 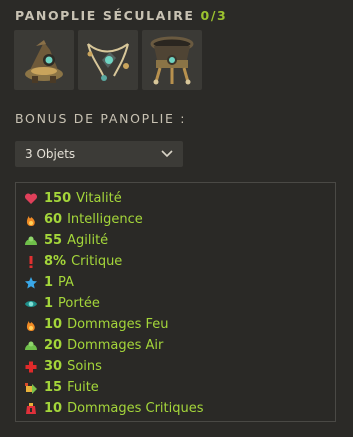 What do you see at coordinates (167, 154) in the screenshot?
I see `chevron-down-icon` at bounding box center [167, 154].